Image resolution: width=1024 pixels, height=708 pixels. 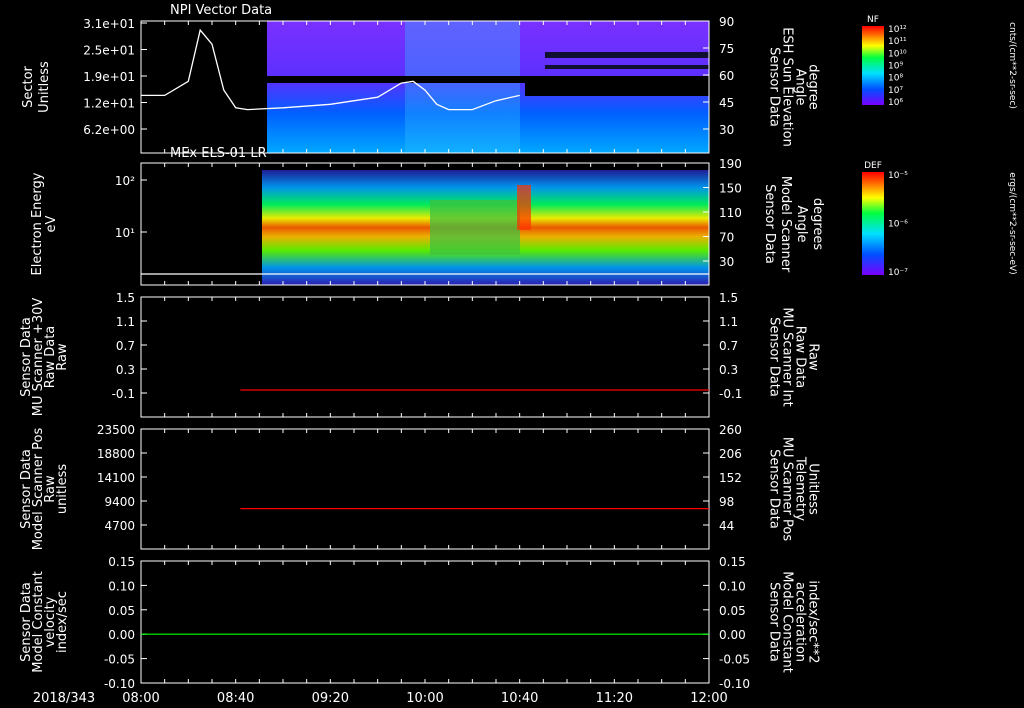 What do you see at coordinates (787, 489) in the screenshot?
I see `y2-axis-label: MU Scanner Pos` at bounding box center [787, 489].